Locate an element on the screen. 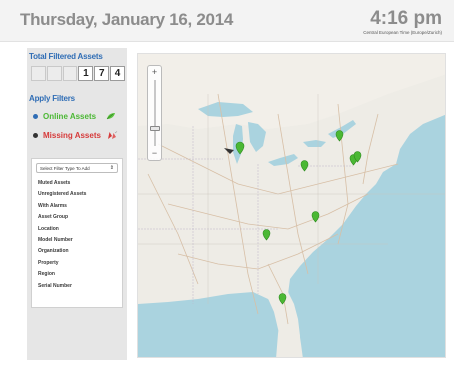 The image size is (454, 366). missing-assets-label: Missing Assets is located at coordinates (72, 135).